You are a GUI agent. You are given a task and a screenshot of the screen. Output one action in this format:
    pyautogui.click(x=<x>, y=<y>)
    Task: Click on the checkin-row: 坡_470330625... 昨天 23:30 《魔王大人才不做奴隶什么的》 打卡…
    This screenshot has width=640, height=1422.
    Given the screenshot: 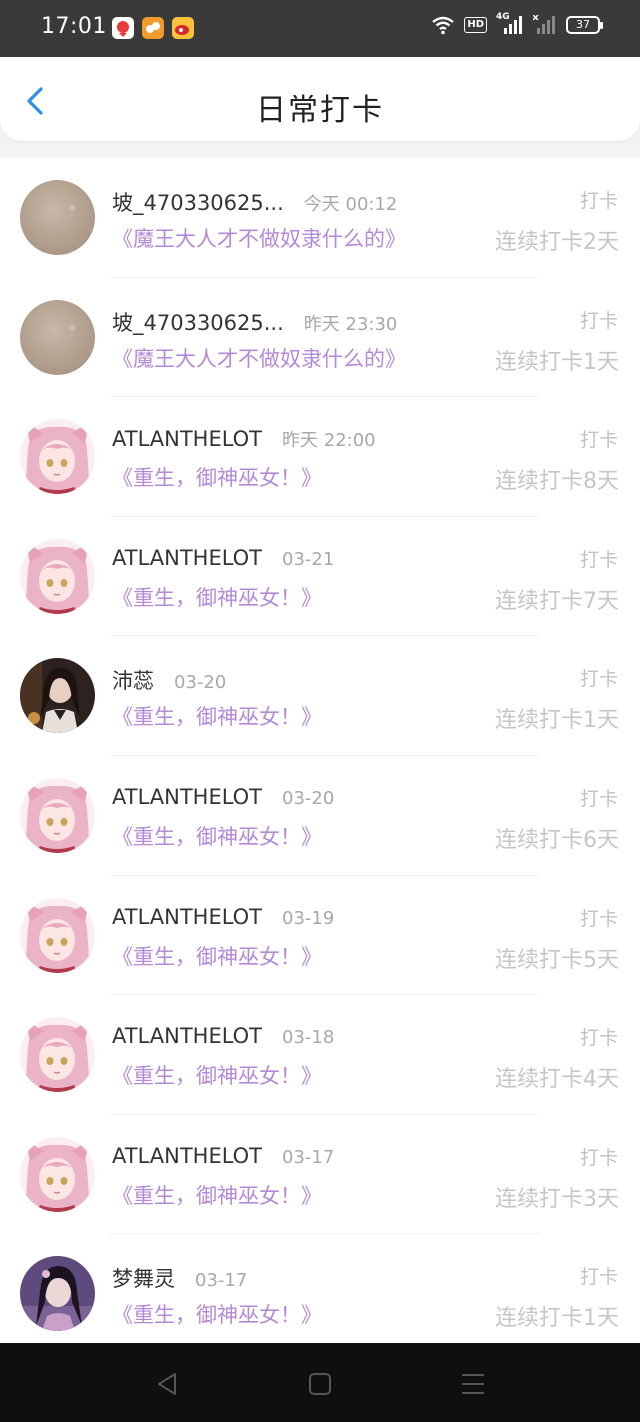 What is the action you would take?
    pyautogui.click(x=320, y=338)
    